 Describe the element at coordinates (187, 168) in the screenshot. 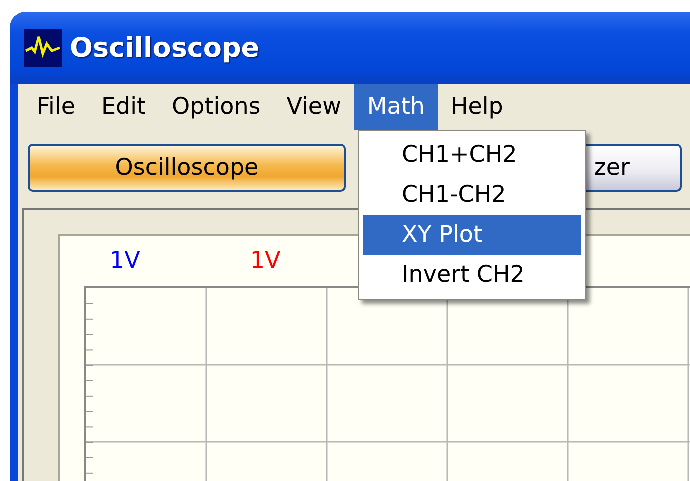

I see `mode-button: Oscilloscope` at that location.